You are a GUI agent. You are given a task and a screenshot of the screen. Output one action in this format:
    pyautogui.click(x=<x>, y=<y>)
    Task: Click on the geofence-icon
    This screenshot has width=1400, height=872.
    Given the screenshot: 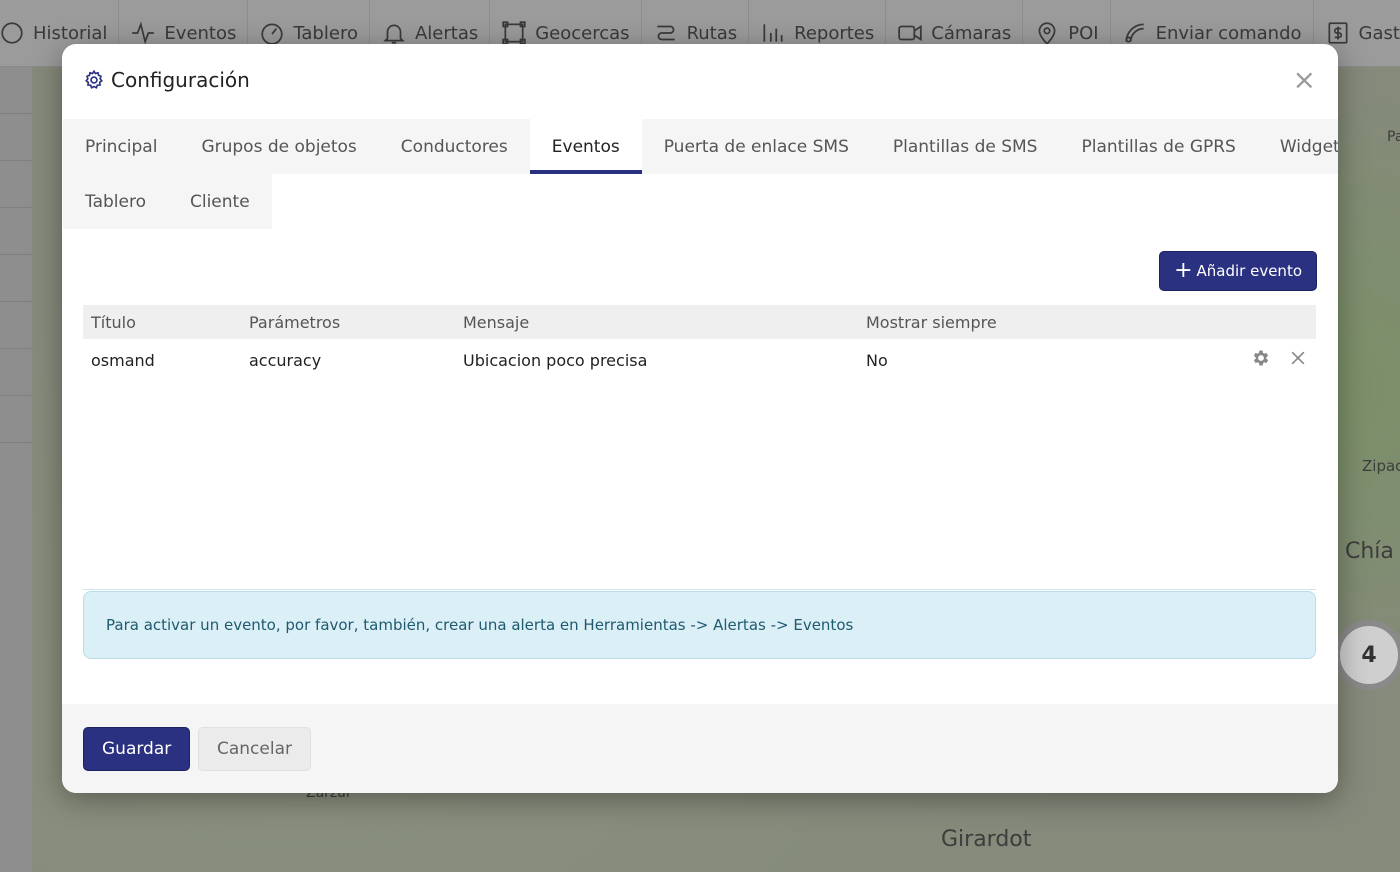 What is the action you would take?
    pyautogui.click(x=514, y=33)
    